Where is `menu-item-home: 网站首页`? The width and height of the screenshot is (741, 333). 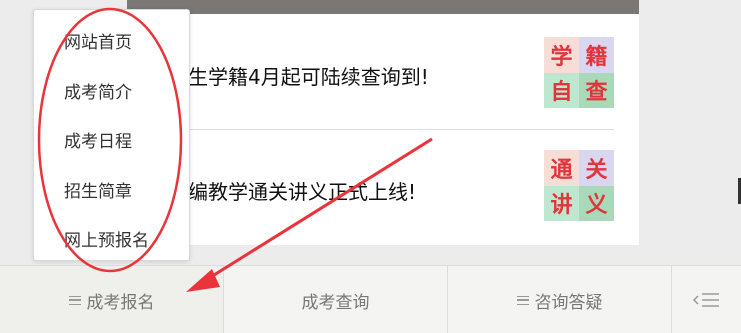
menu-item-home: 网站首页 is located at coordinates (98, 40).